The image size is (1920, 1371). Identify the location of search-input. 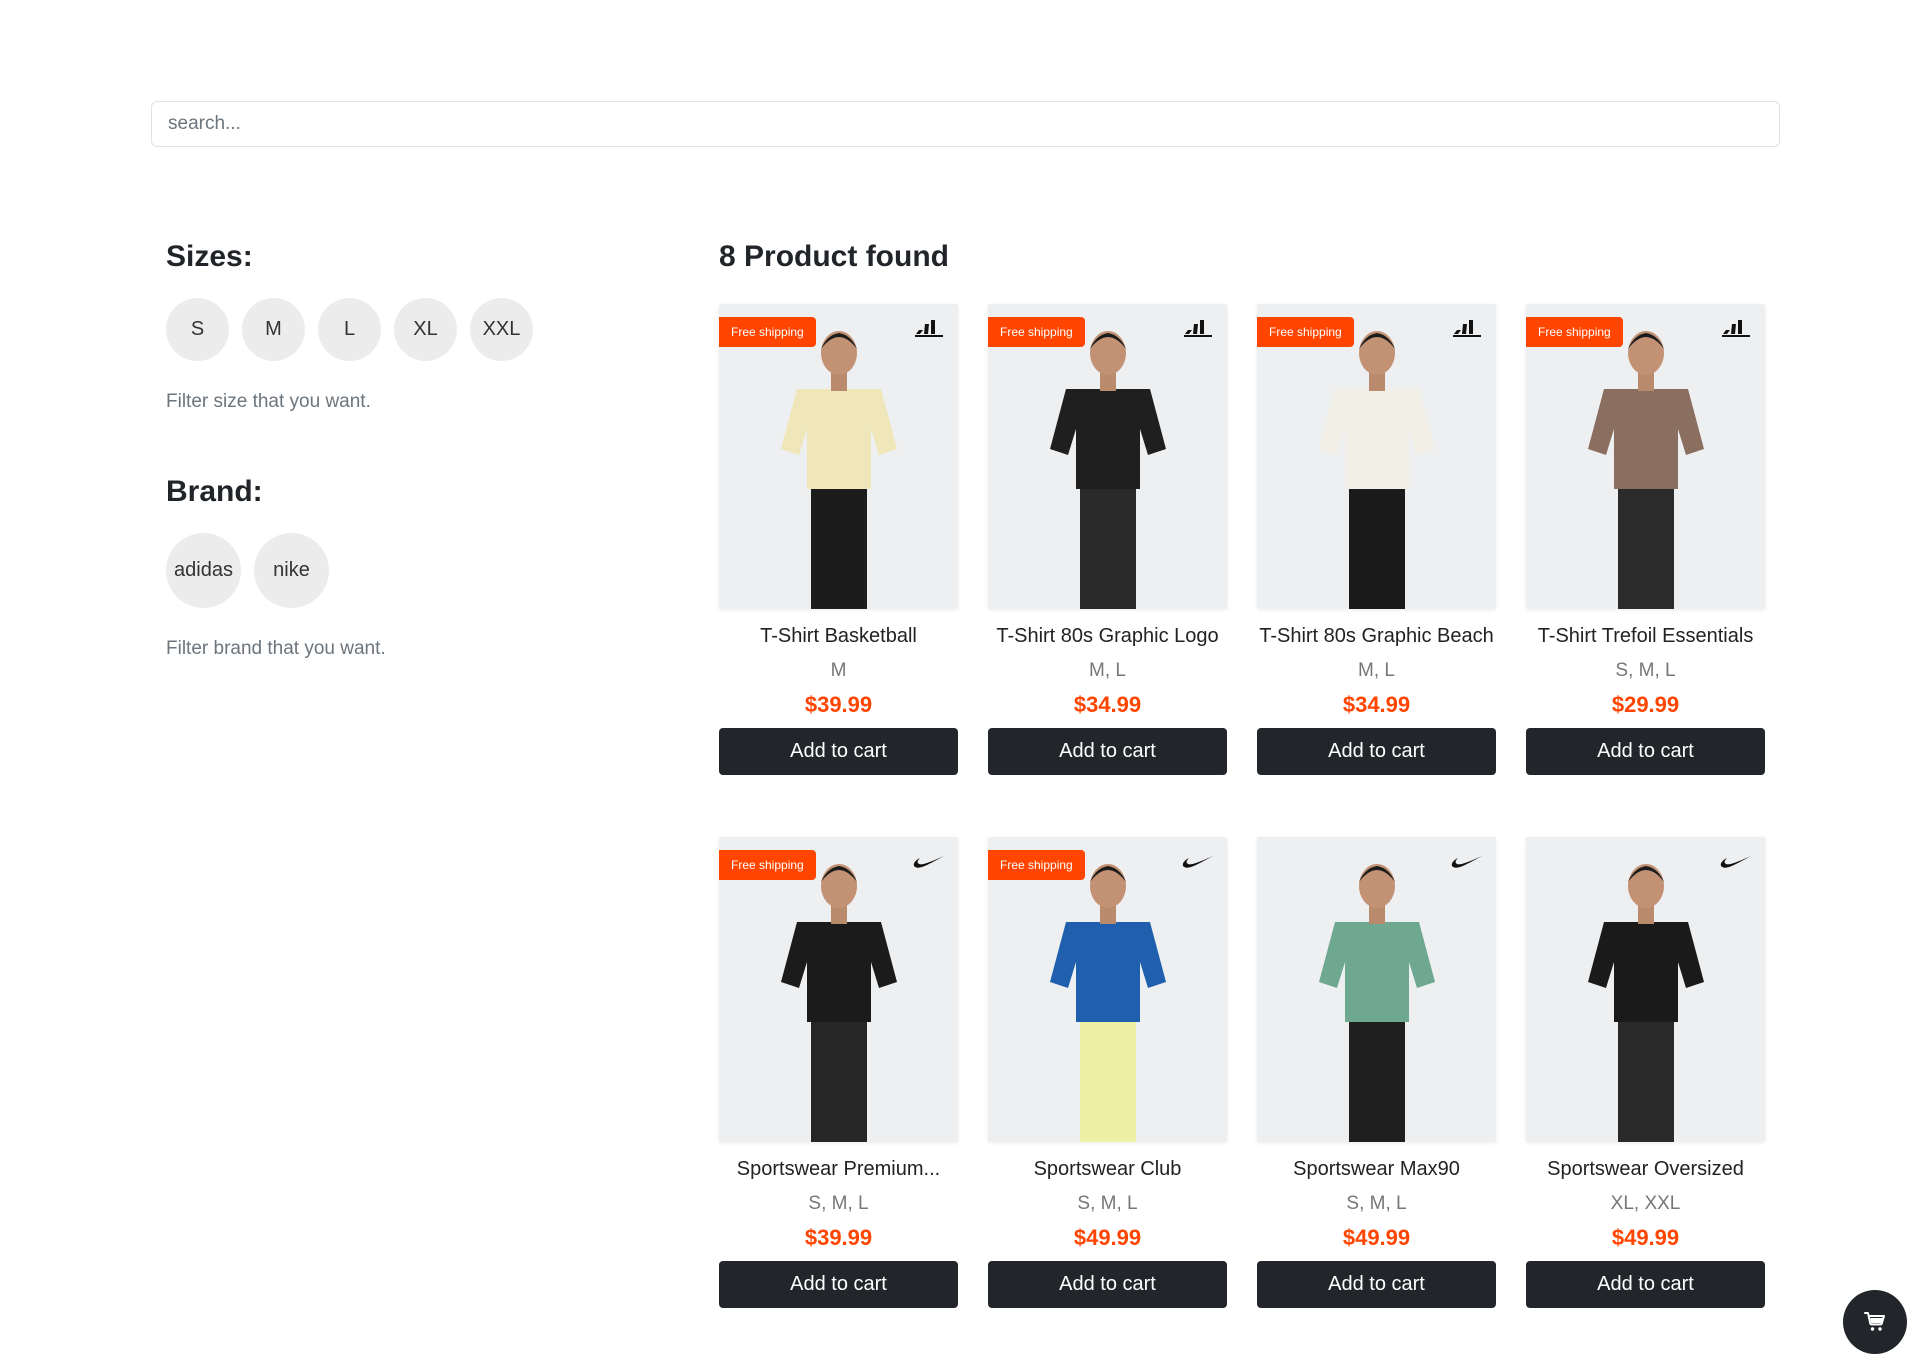
(965, 124).